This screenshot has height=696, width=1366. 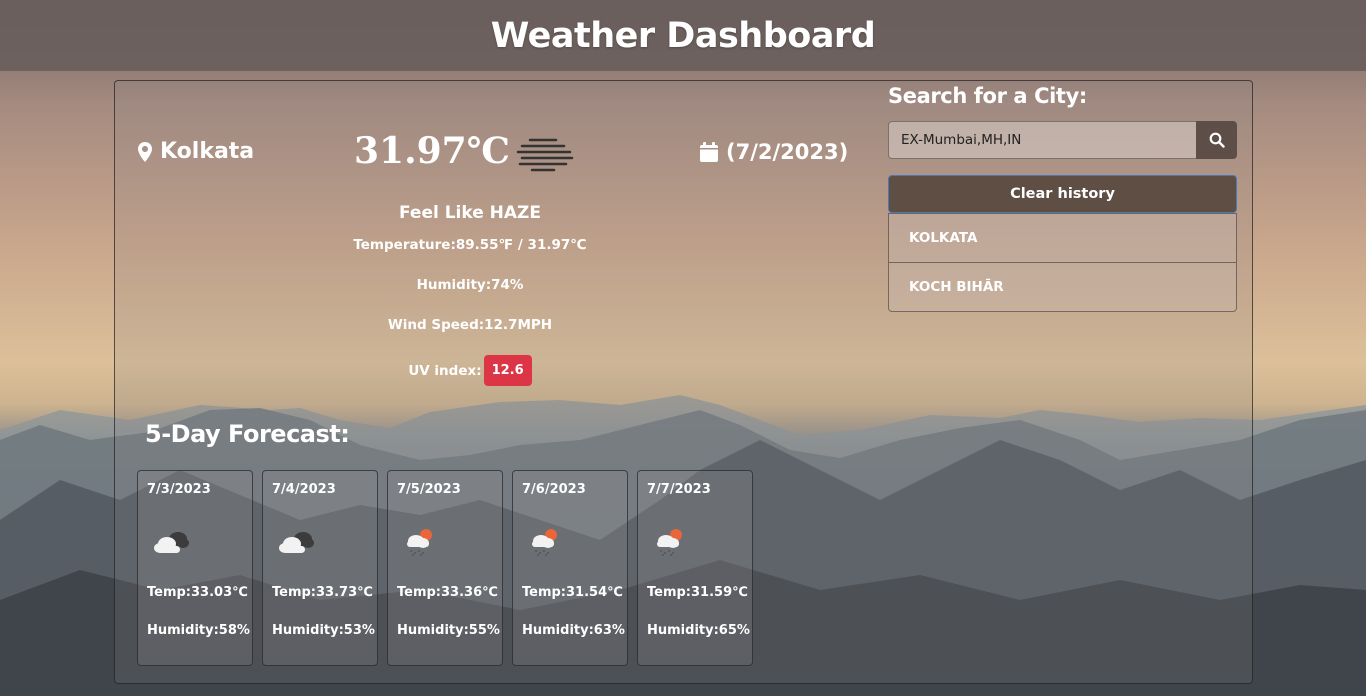 I want to click on uv-index-badge: 12.6, so click(x=507, y=370).